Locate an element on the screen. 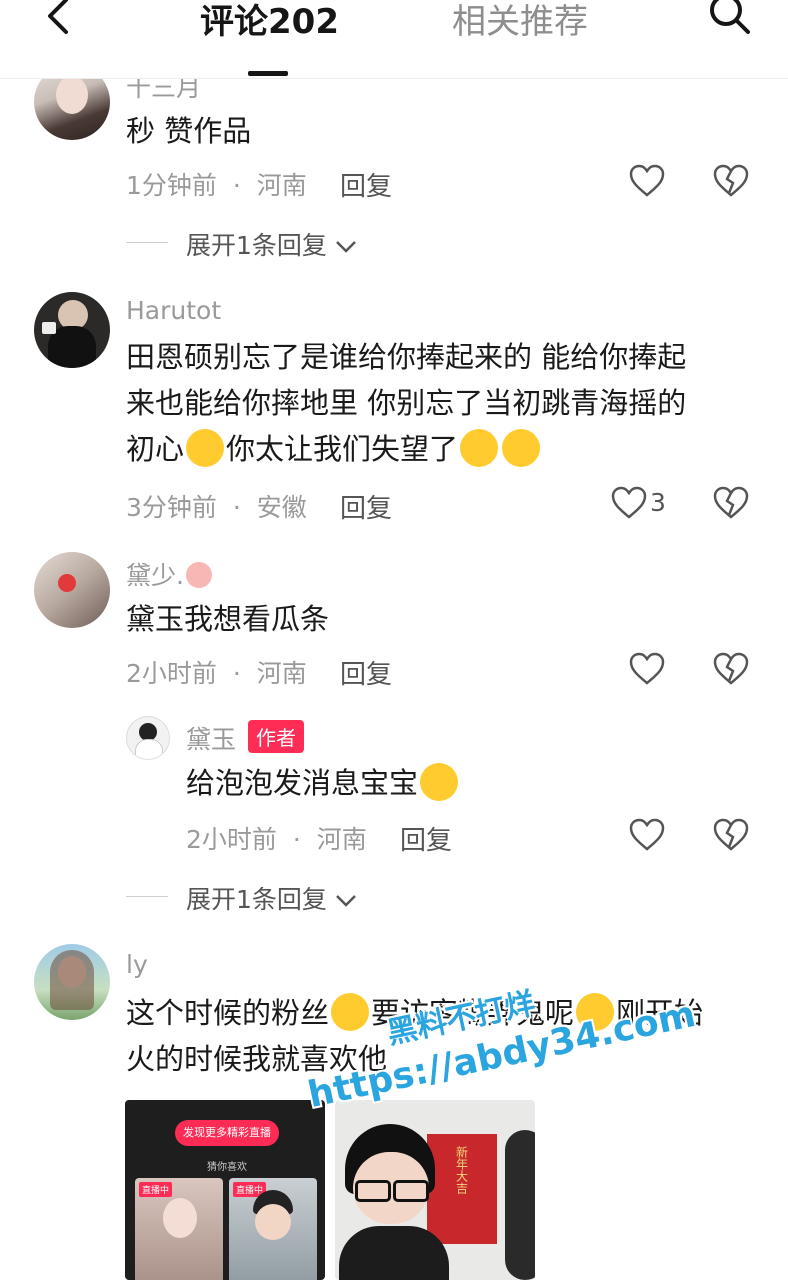 This screenshot has height=1280, width=788. reply-username: 黛玉 is located at coordinates (211, 738).